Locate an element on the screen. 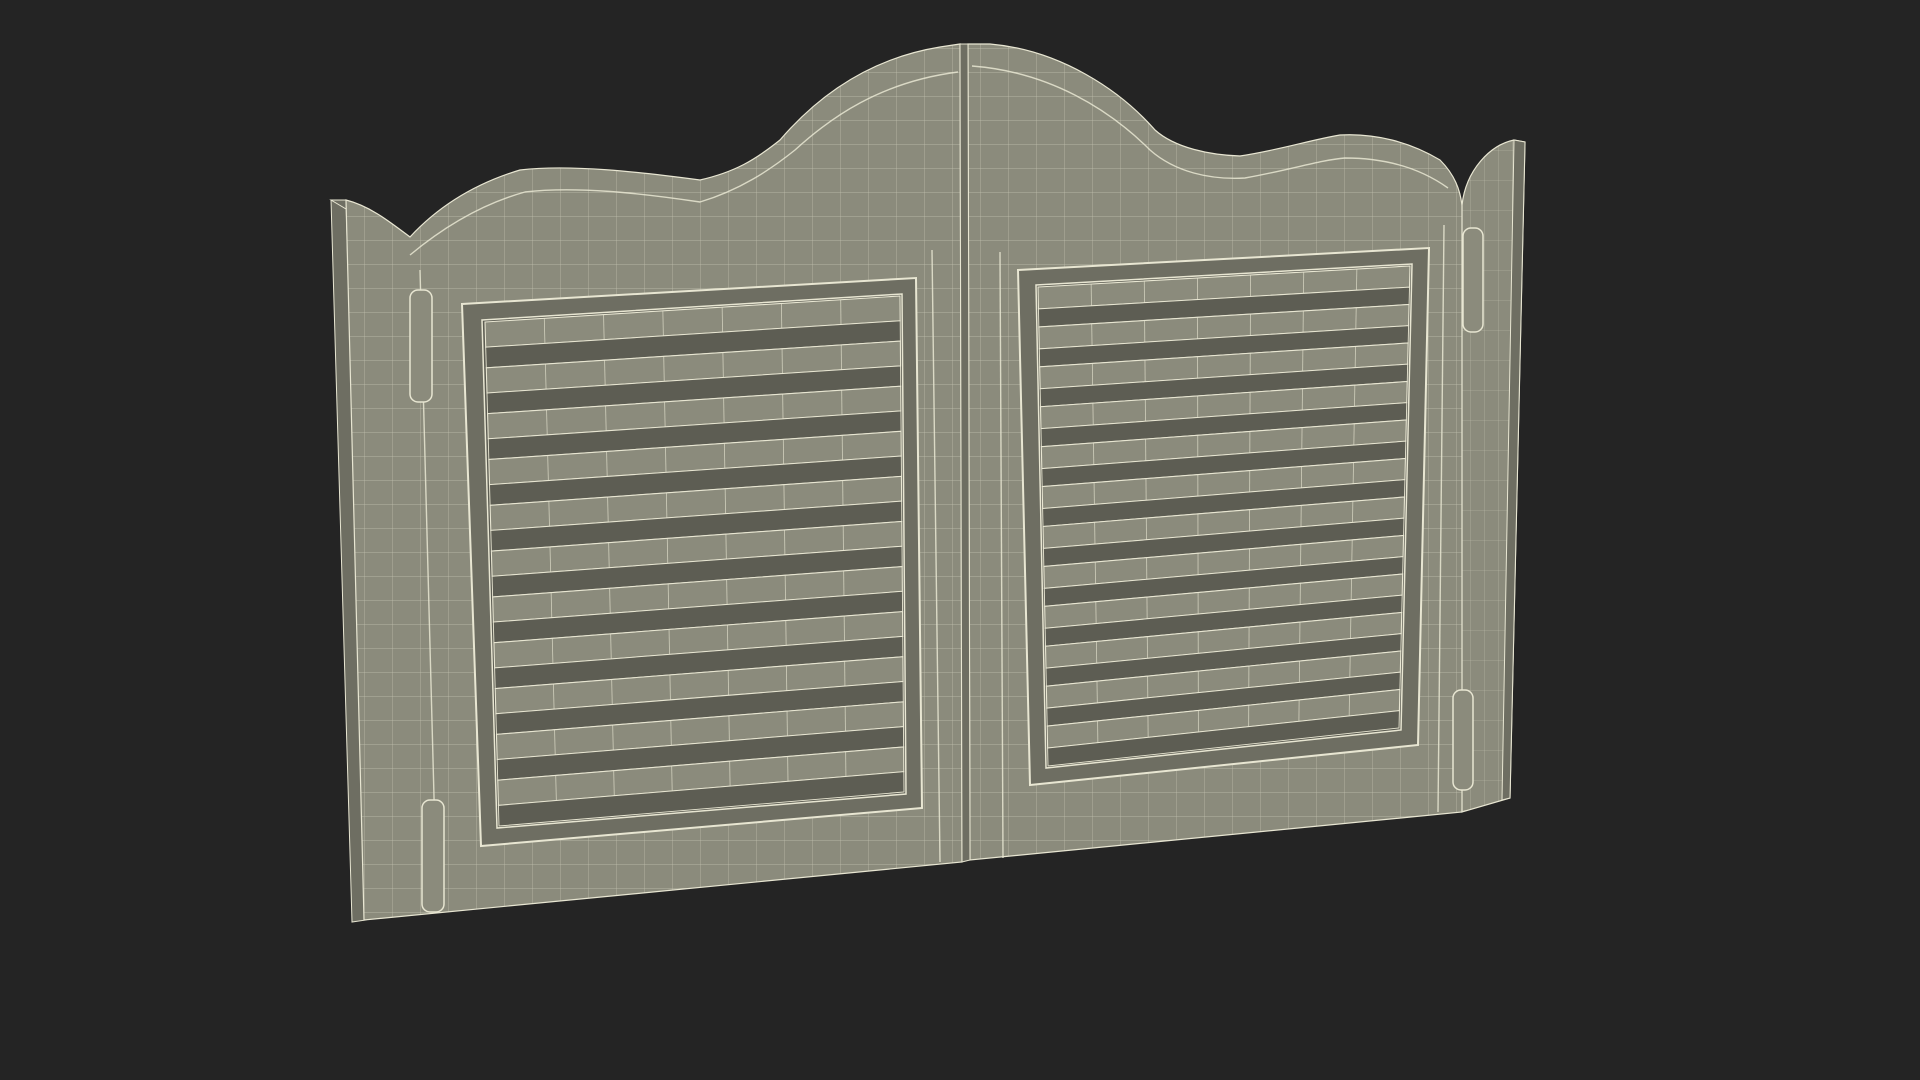 This screenshot has height=1080, width=1920. left-louvers is located at coordinates (694, 561).